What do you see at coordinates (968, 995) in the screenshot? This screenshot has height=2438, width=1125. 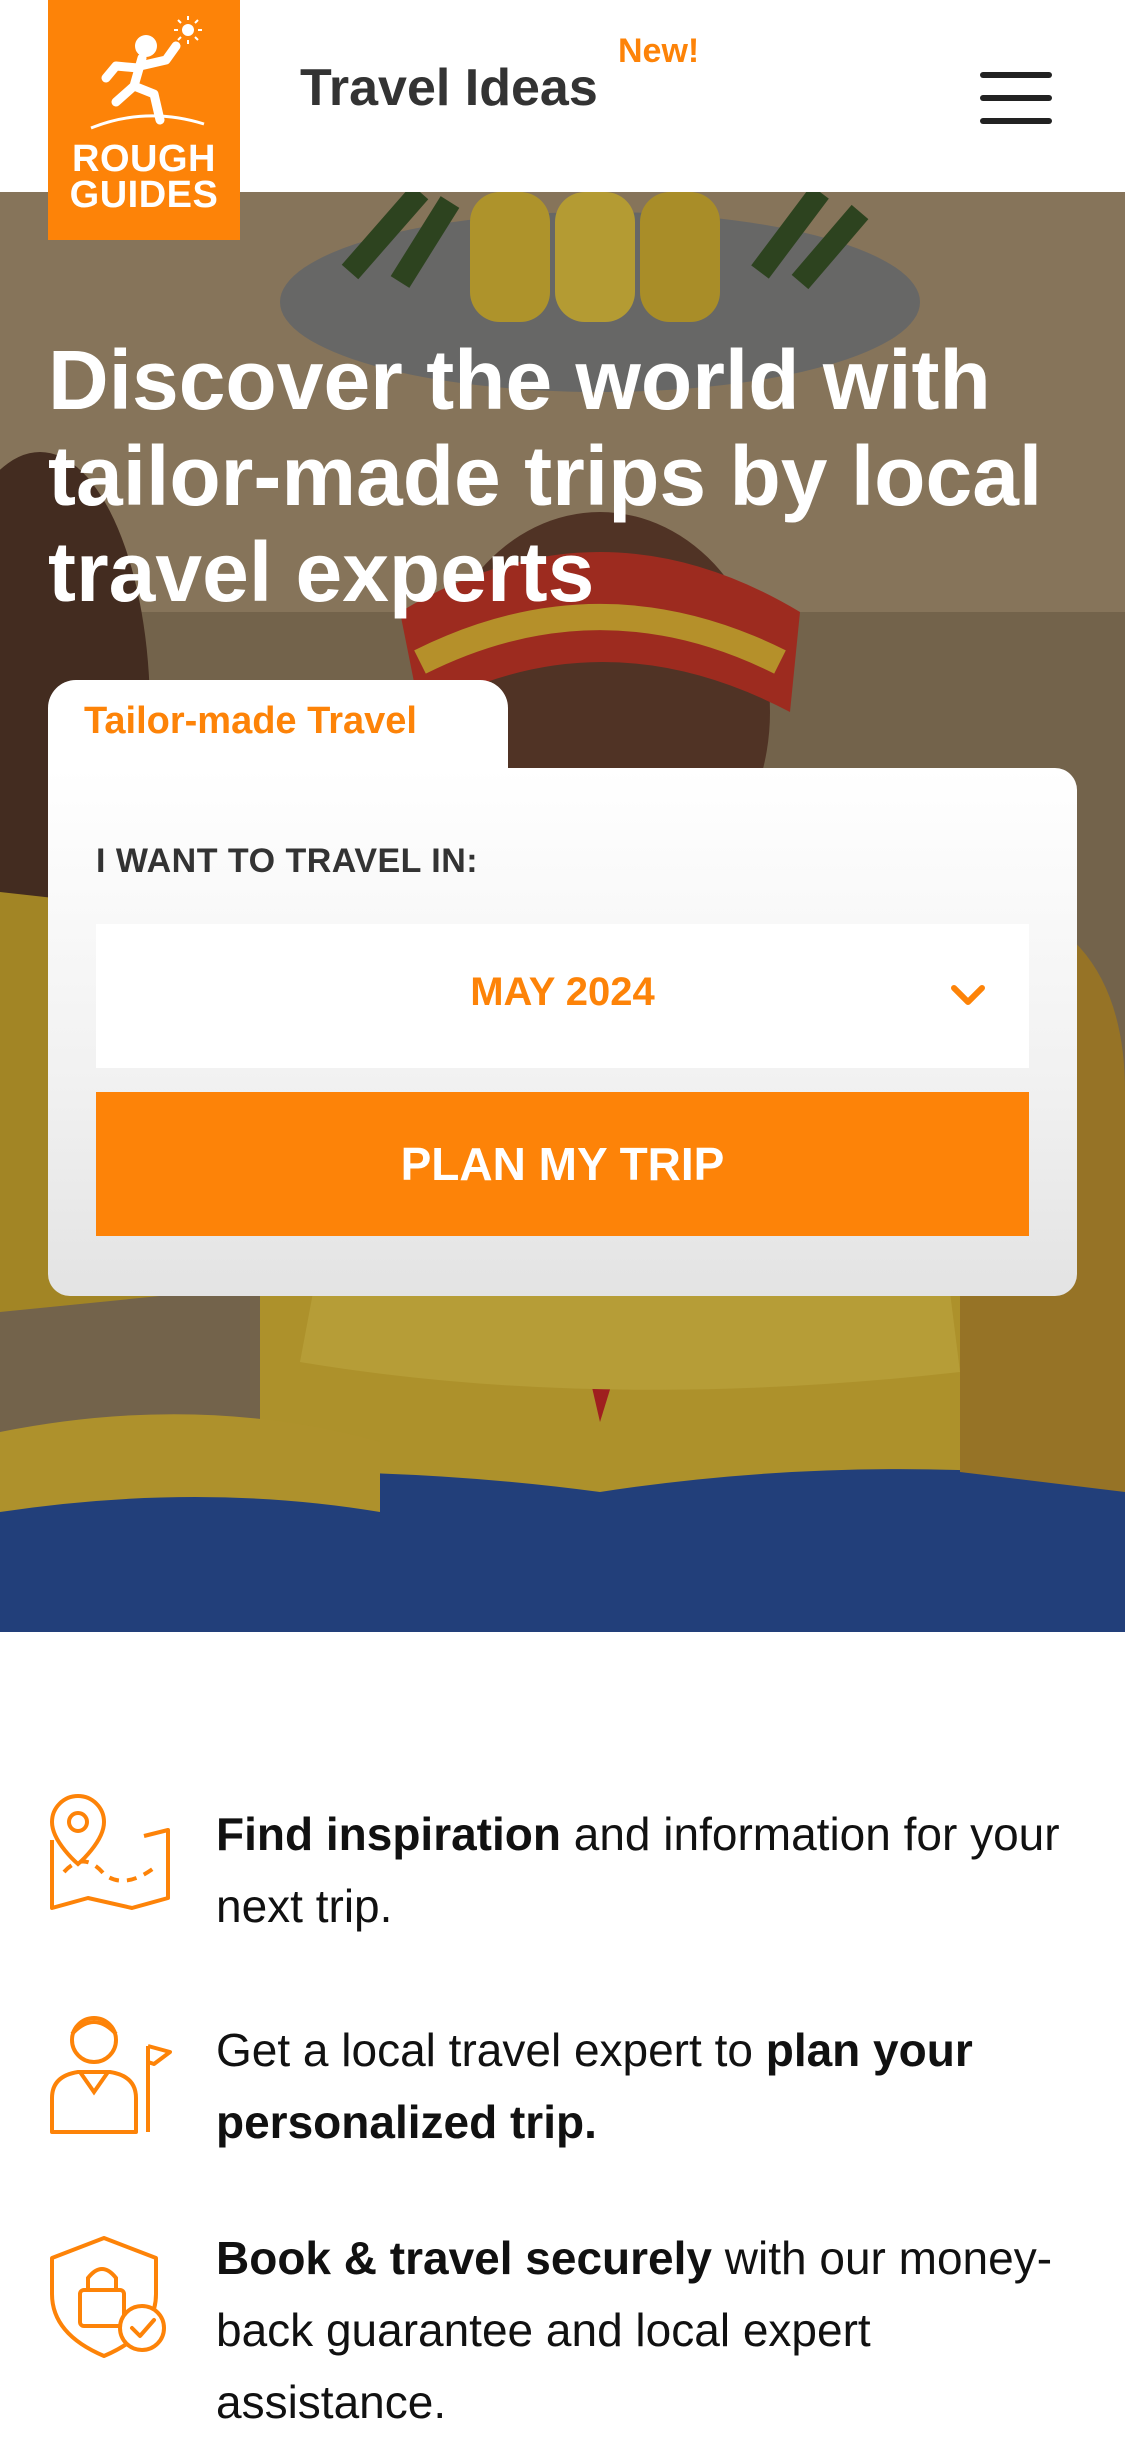 I see `chevron-down-icon` at bounding box center [968, 995].